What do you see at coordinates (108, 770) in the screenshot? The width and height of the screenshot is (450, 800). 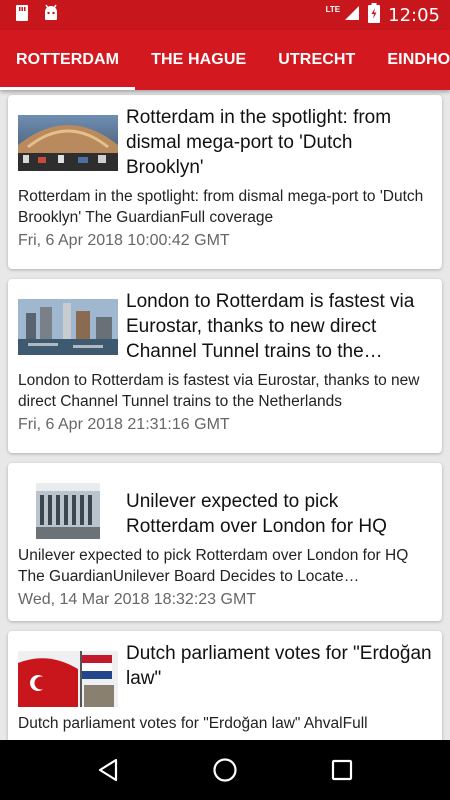 I see `back-icon` at bounding box center [108, 770].